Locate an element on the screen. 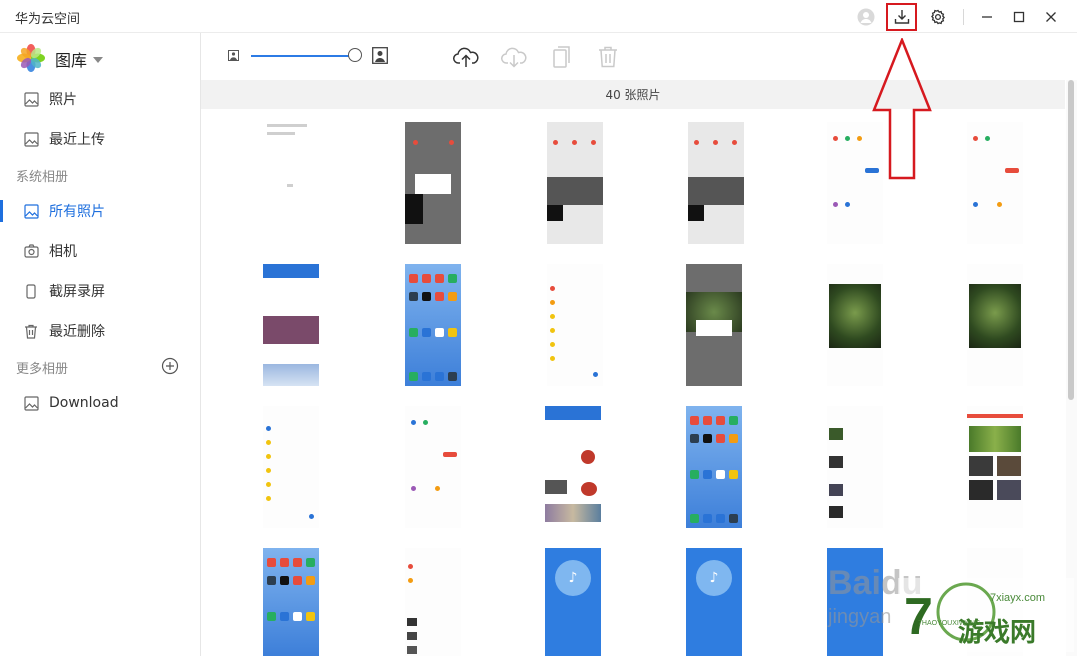 This screenshot has height=656, width=1077. copy-icon is located at coordinates (561, 57).